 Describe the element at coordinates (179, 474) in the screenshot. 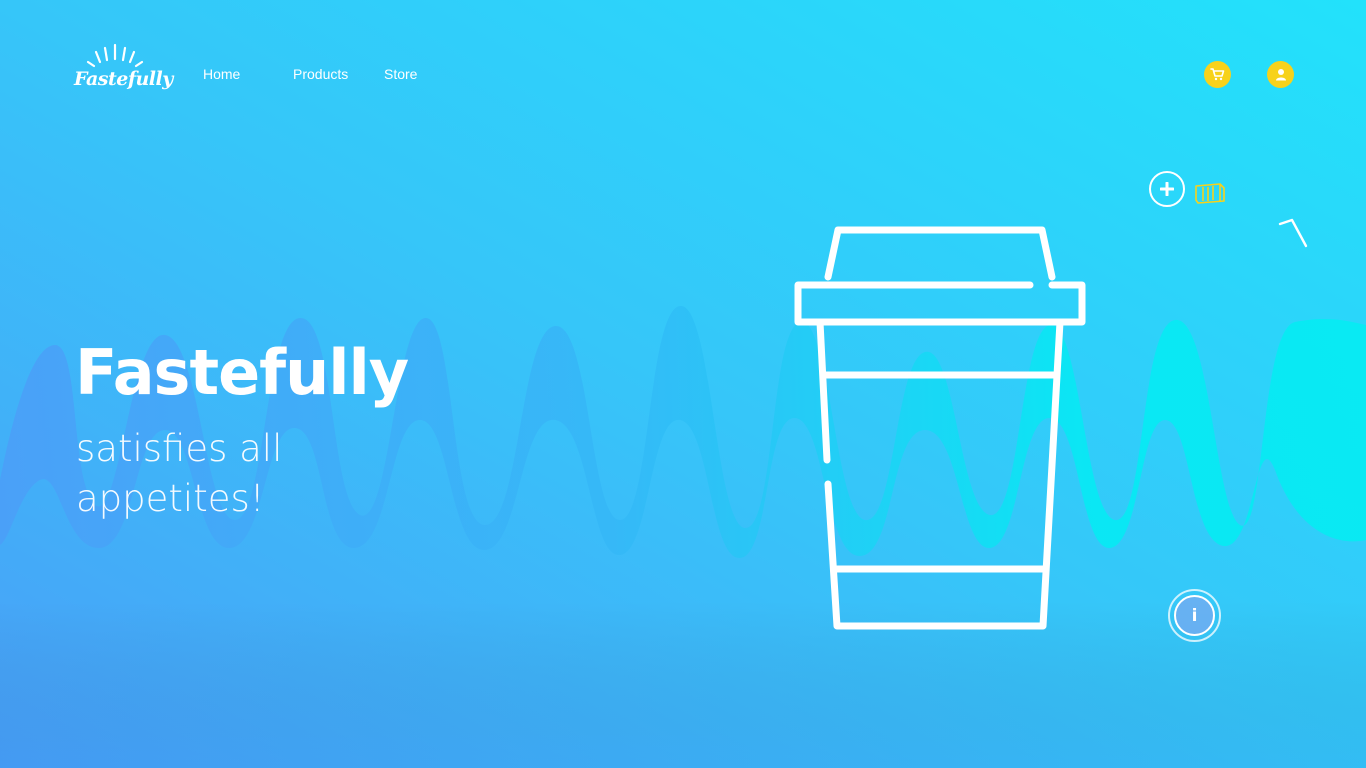

I see `hero-subtitle: satisfies all appetites!` at that location.